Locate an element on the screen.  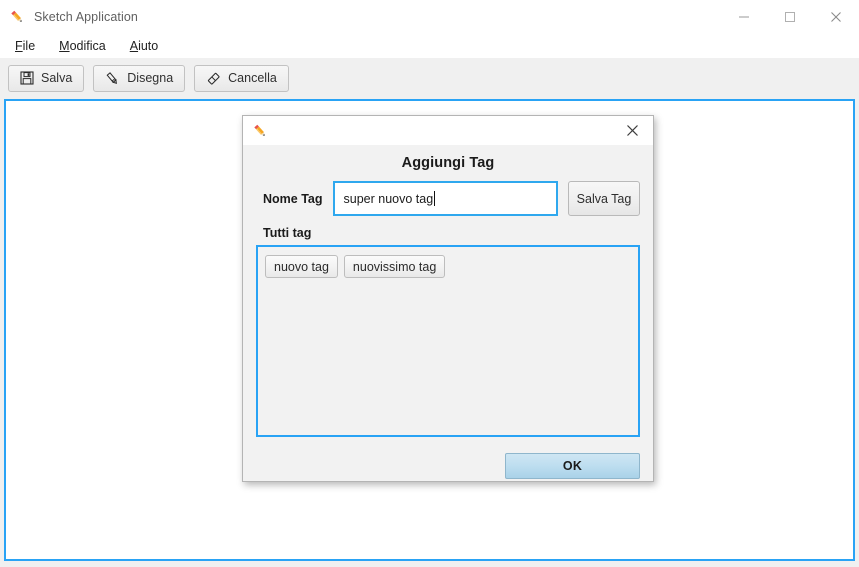
ok-button-label: OK is located at coordinates (572, 466).